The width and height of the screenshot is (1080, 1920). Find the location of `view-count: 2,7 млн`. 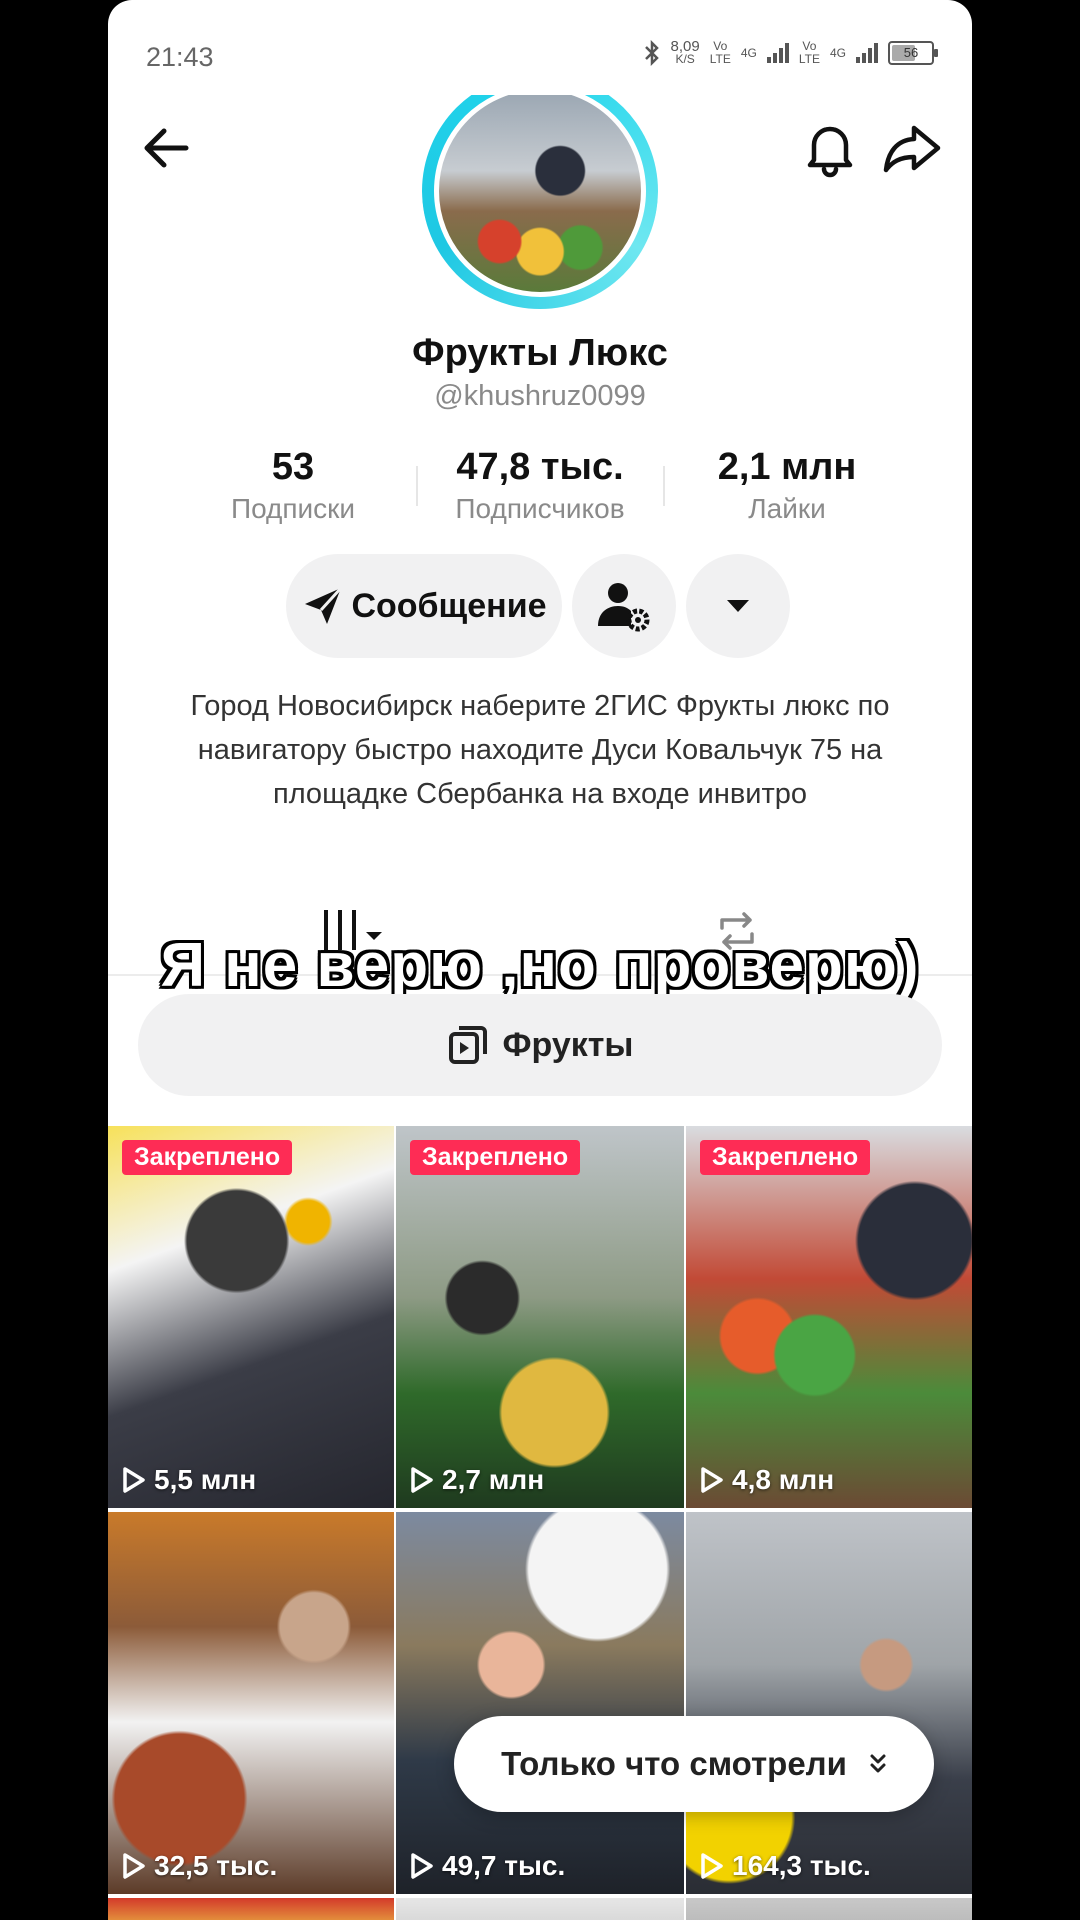

view-count: 2,7 млн is located at coordinates (477, 1480).